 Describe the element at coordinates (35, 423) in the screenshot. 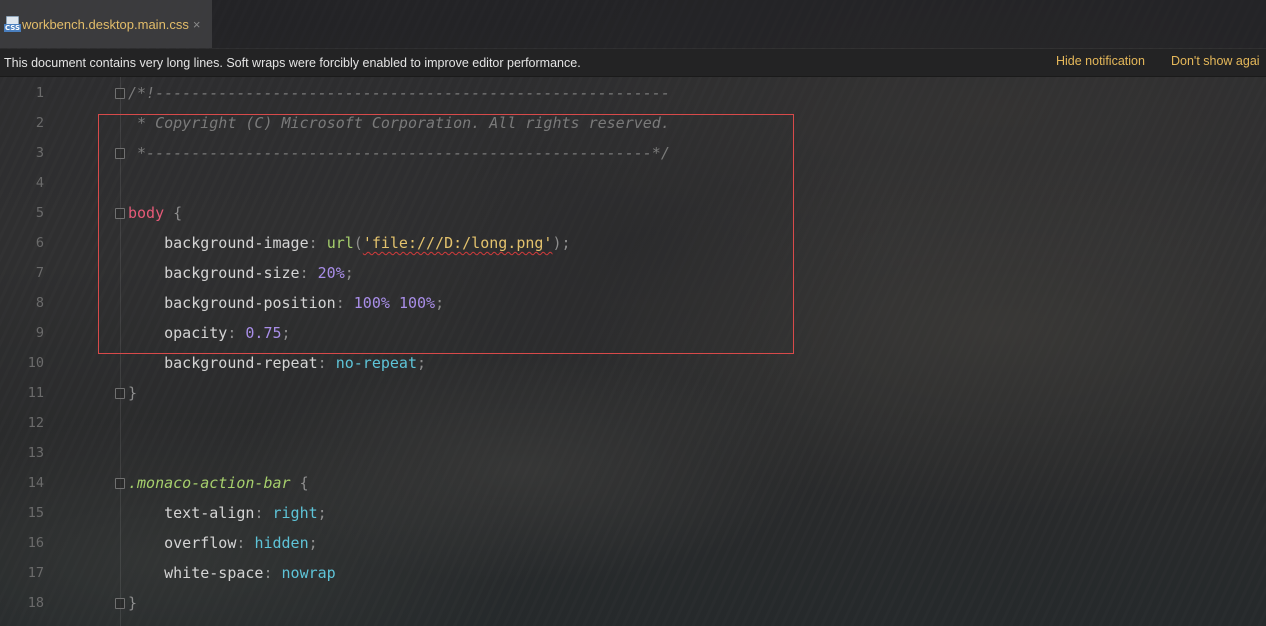

I see `line-number: 12` at that location.